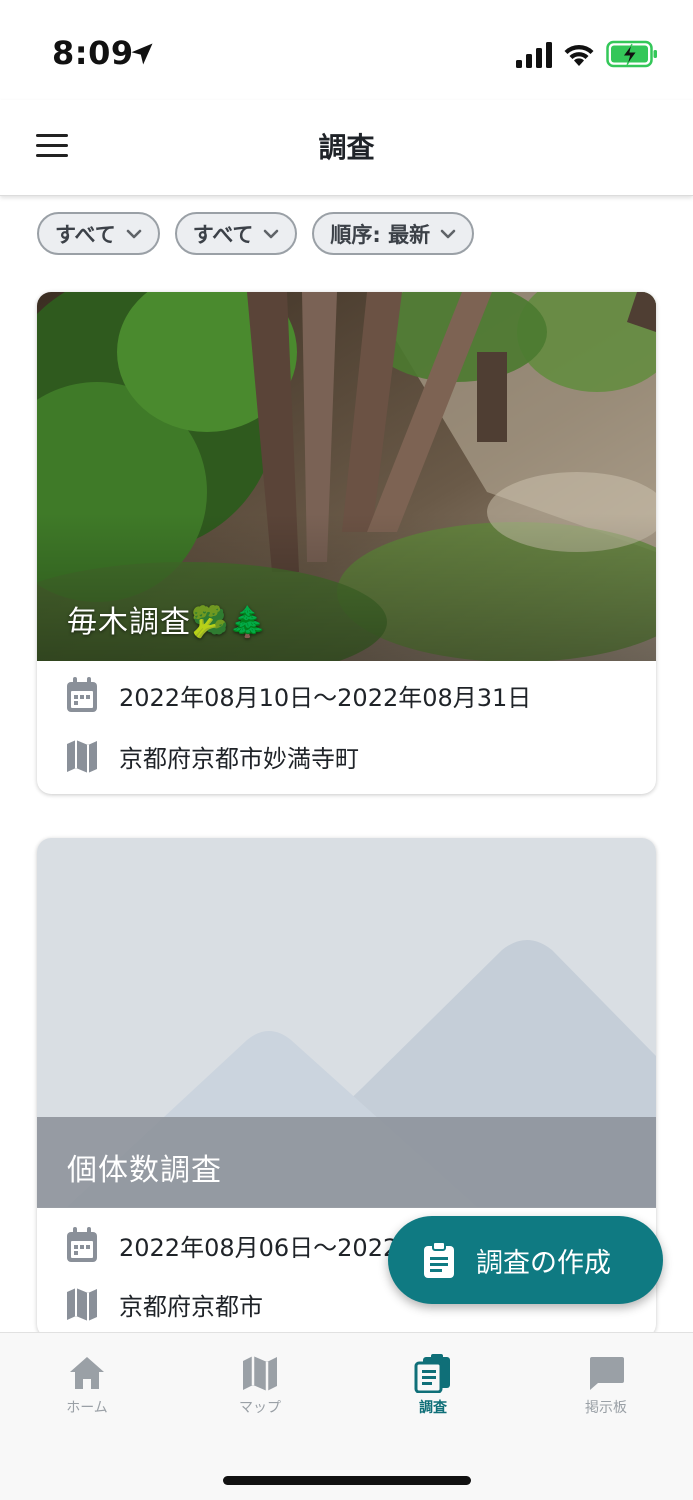 The width and height of the screenshot is (693, 1500). I want to click on nav-label: 掲示板, so click(606, 1408).